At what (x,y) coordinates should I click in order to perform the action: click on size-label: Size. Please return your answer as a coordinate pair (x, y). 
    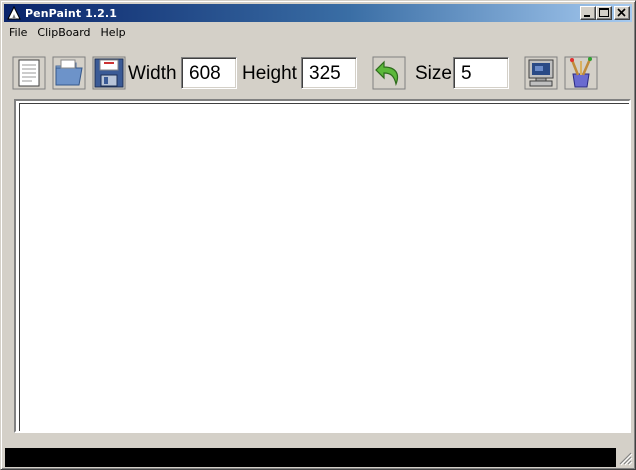
    Looking at the image, I should click on (433, 73).